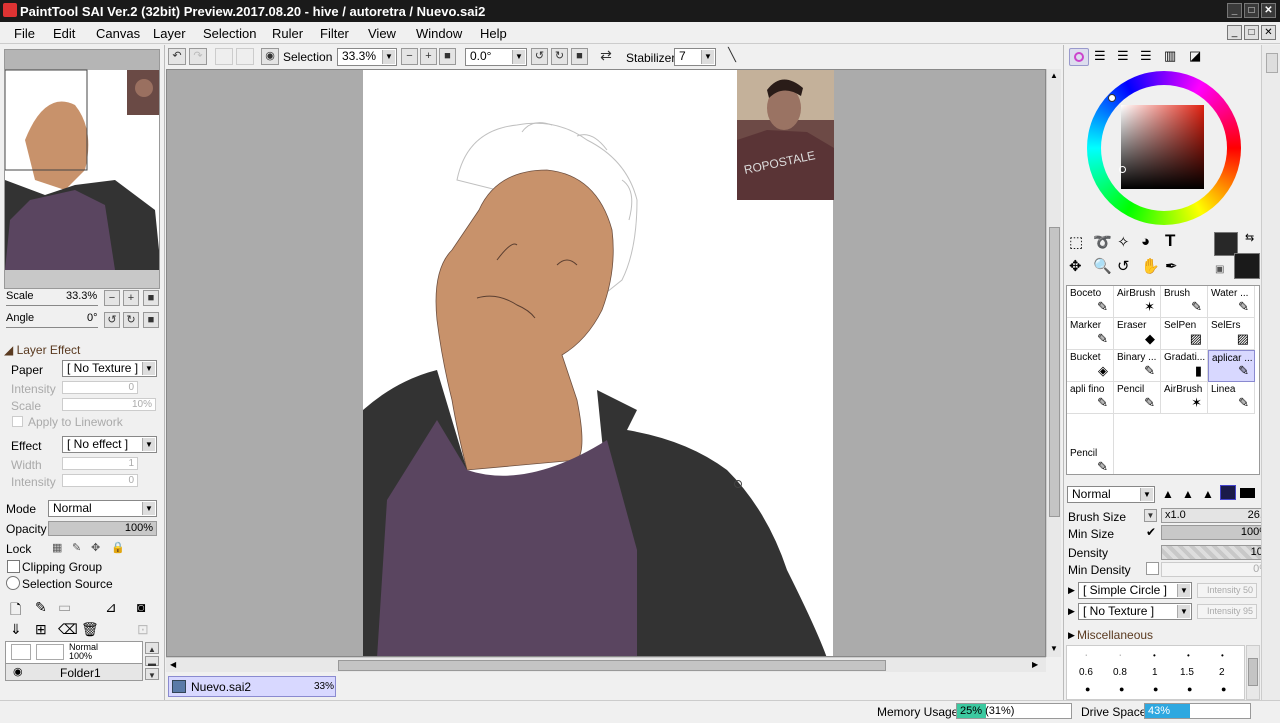 This screenshot has width=1280, height=723. Describe the element at coordinates (1071, 590) in the screenshot. I see `shape-expand-icon: ▶` at that location.